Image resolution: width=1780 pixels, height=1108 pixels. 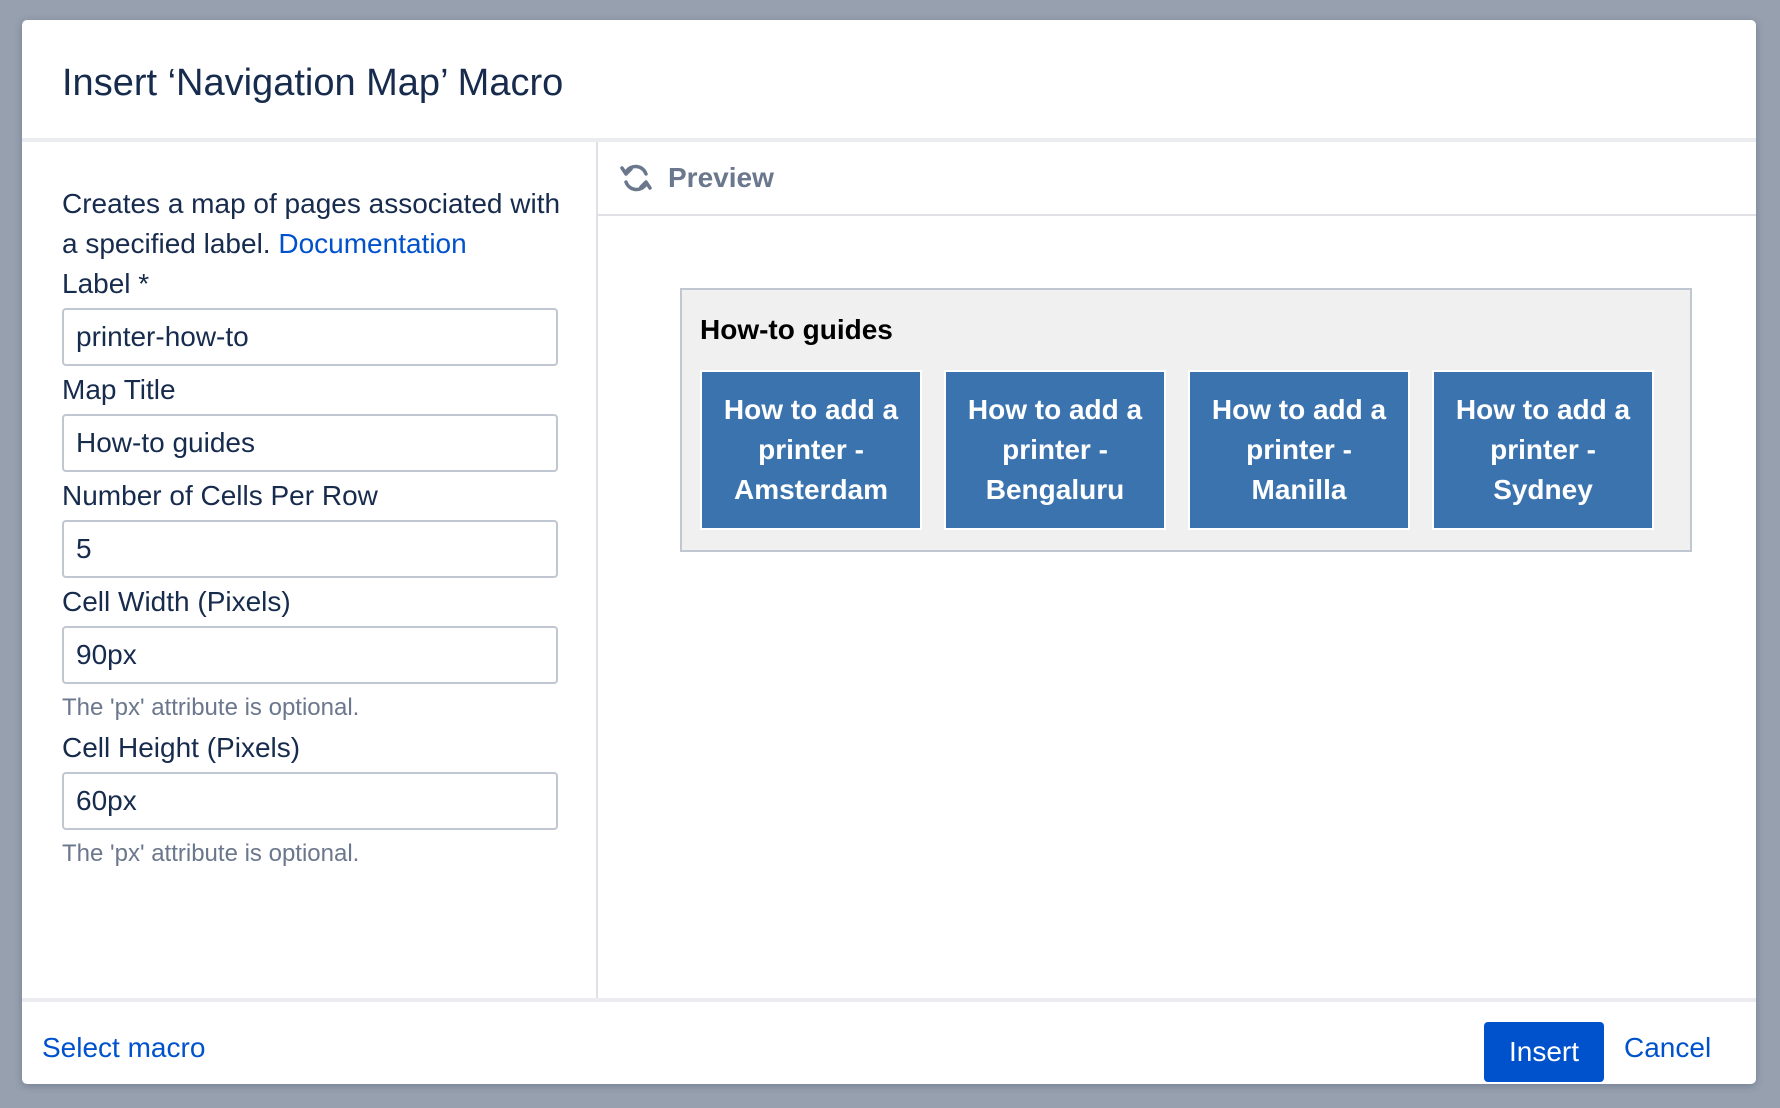 I want to click on cells-per-row-field-label: Number of Cells Per Row, so click(x=220, y=495).